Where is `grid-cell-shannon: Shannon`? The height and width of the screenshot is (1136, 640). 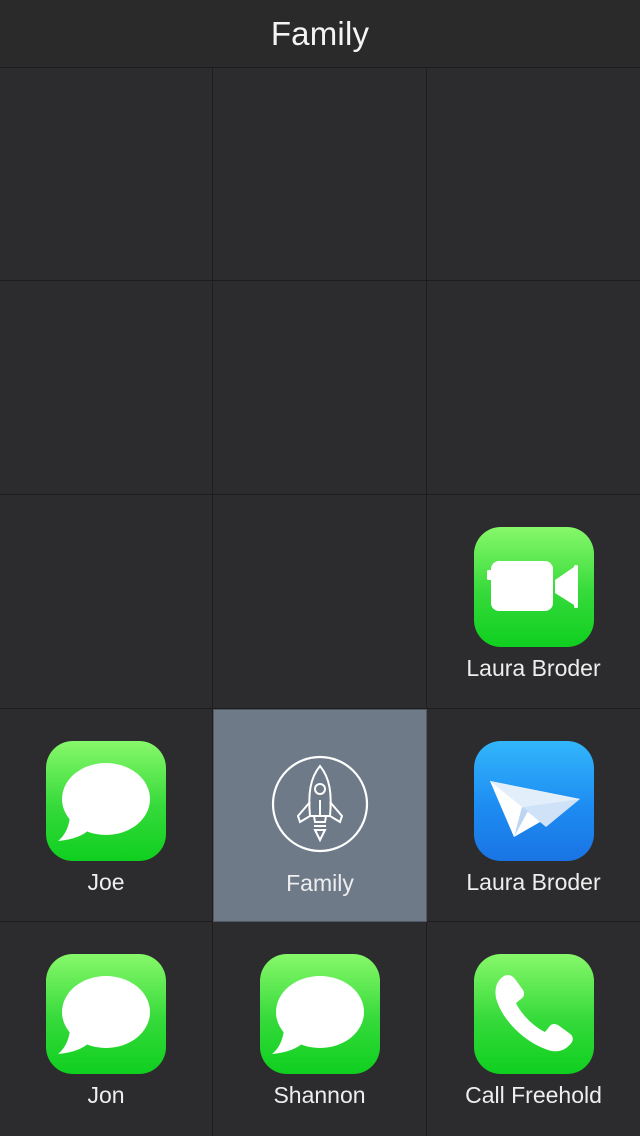 grid-cell-shannon: Shannon is located at coordinates (320, 1029).